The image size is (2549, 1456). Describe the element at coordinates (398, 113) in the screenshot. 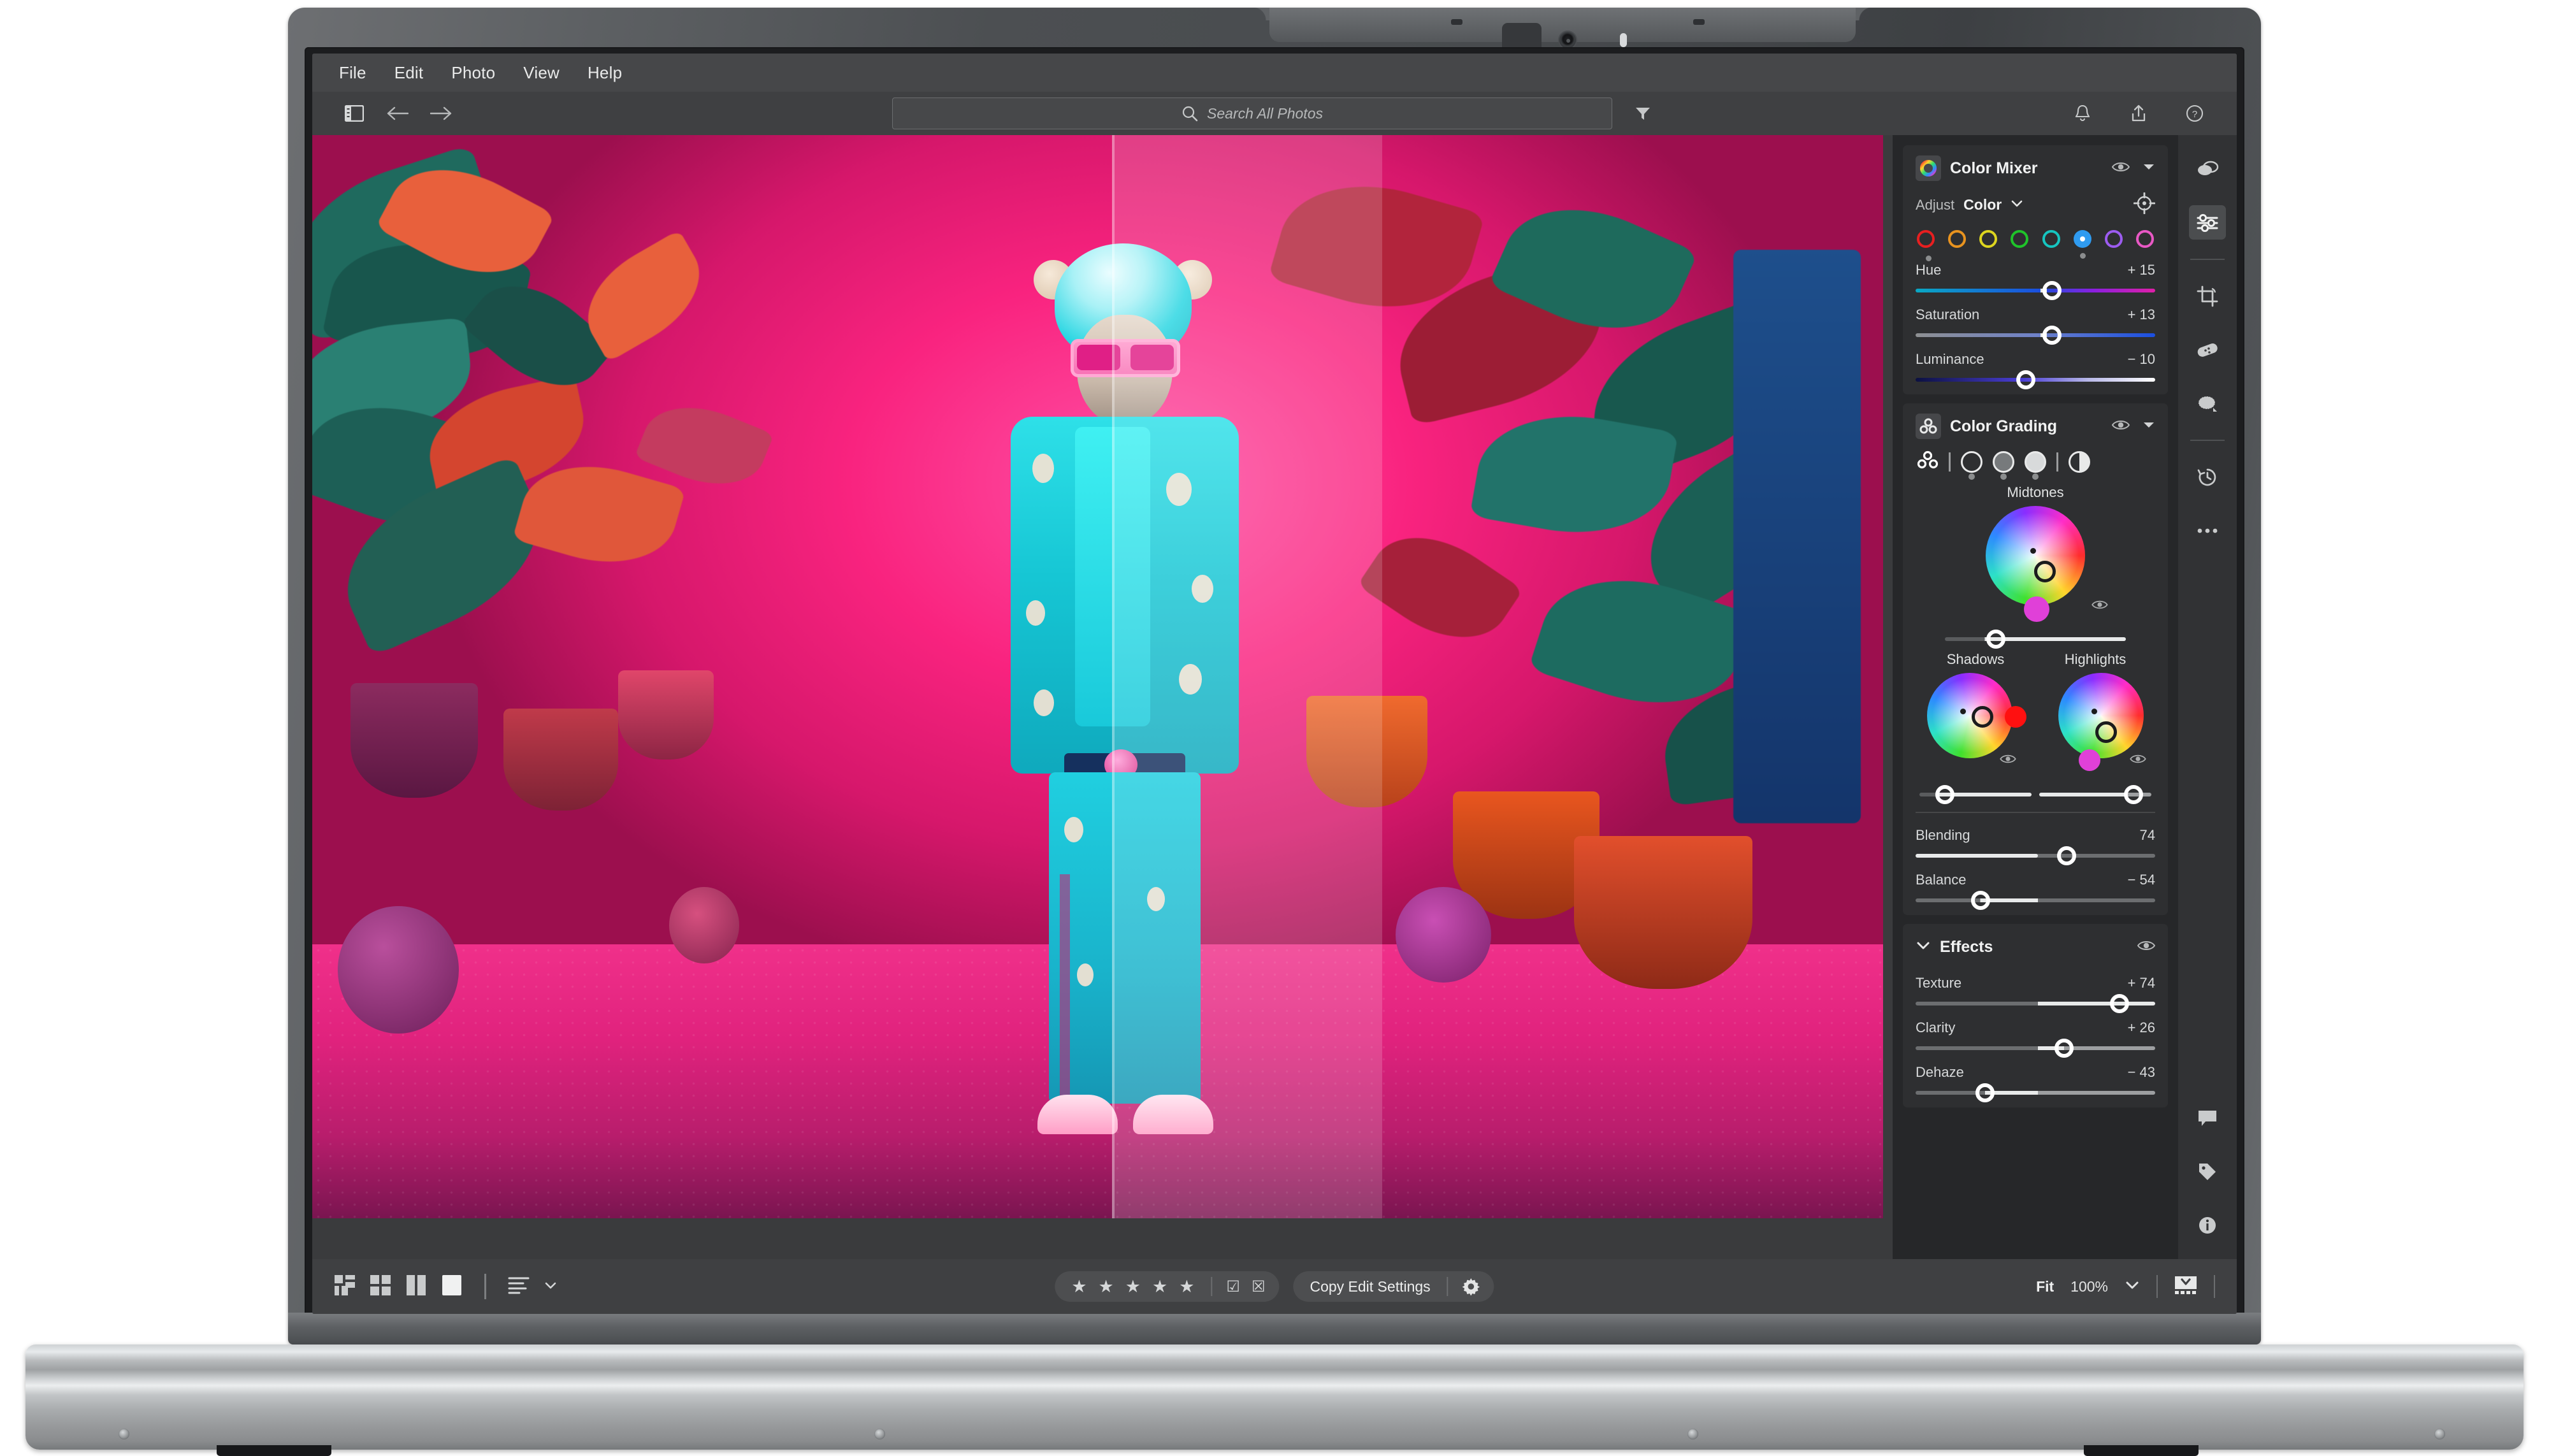

I see `back-arrow-icon` at that location.